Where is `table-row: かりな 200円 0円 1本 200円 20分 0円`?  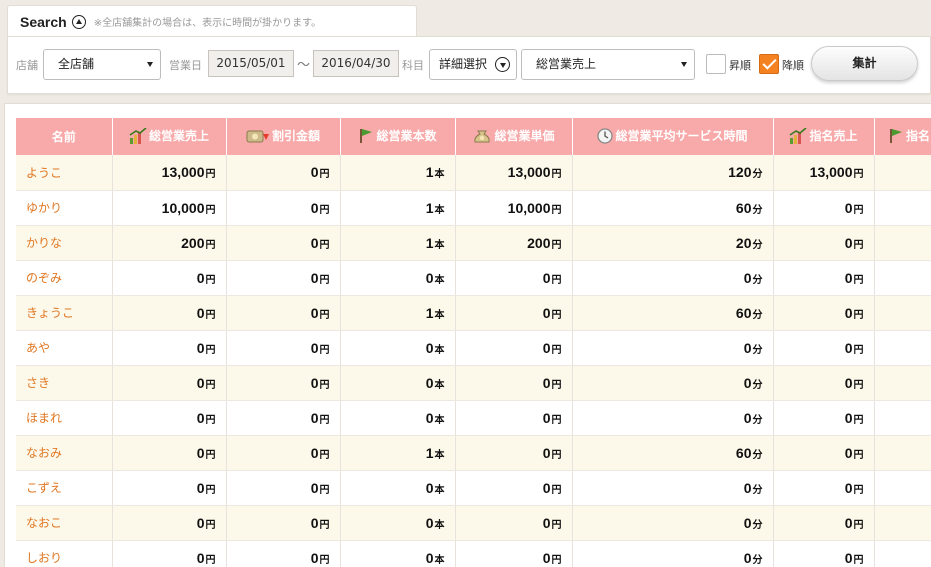
table-row: かりな 200円 0円 1本 200円 20分 0円 is located at coordinates (473, 243).